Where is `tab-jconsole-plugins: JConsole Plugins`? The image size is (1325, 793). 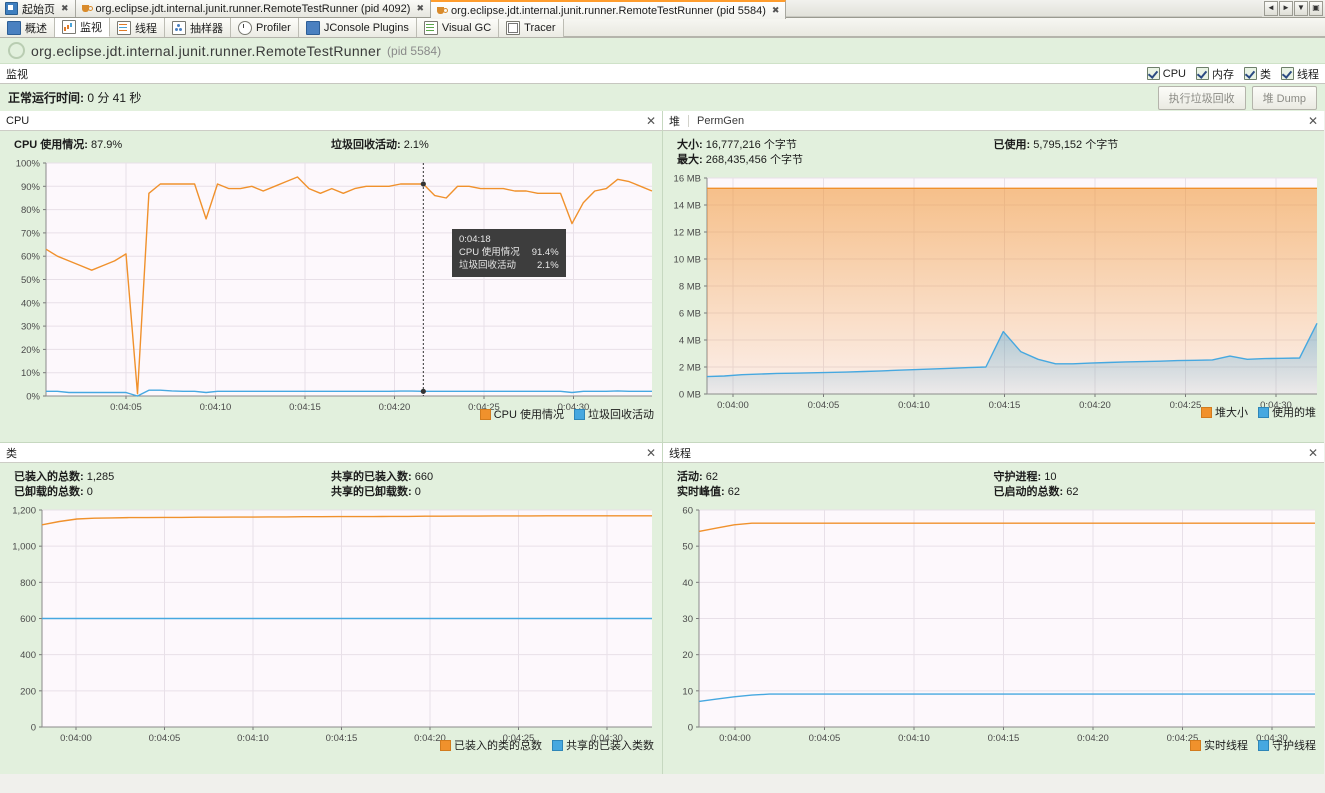 tab-jconsole-plugins: JConsole Plugins is located at coordinates (357, 27).